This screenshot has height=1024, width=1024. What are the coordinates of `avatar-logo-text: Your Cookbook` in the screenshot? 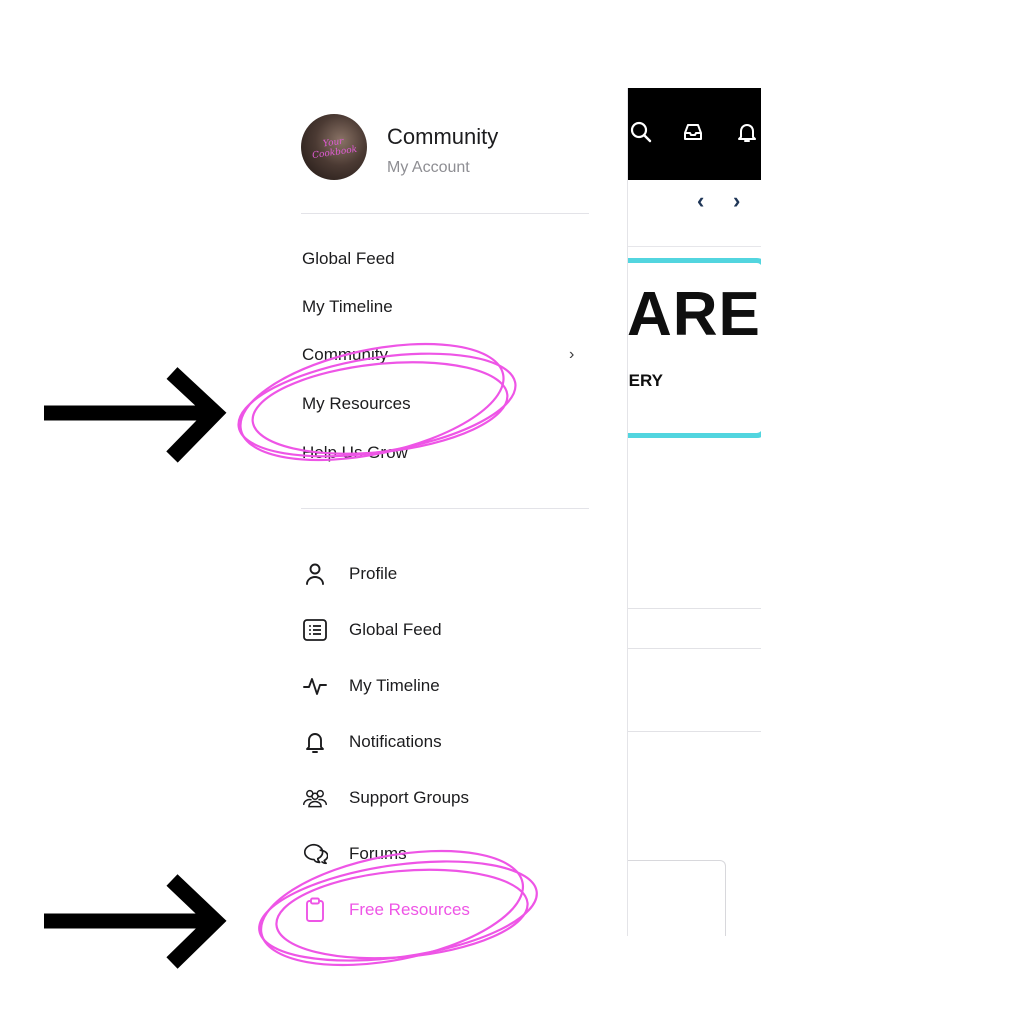 It's located at (334, 149).